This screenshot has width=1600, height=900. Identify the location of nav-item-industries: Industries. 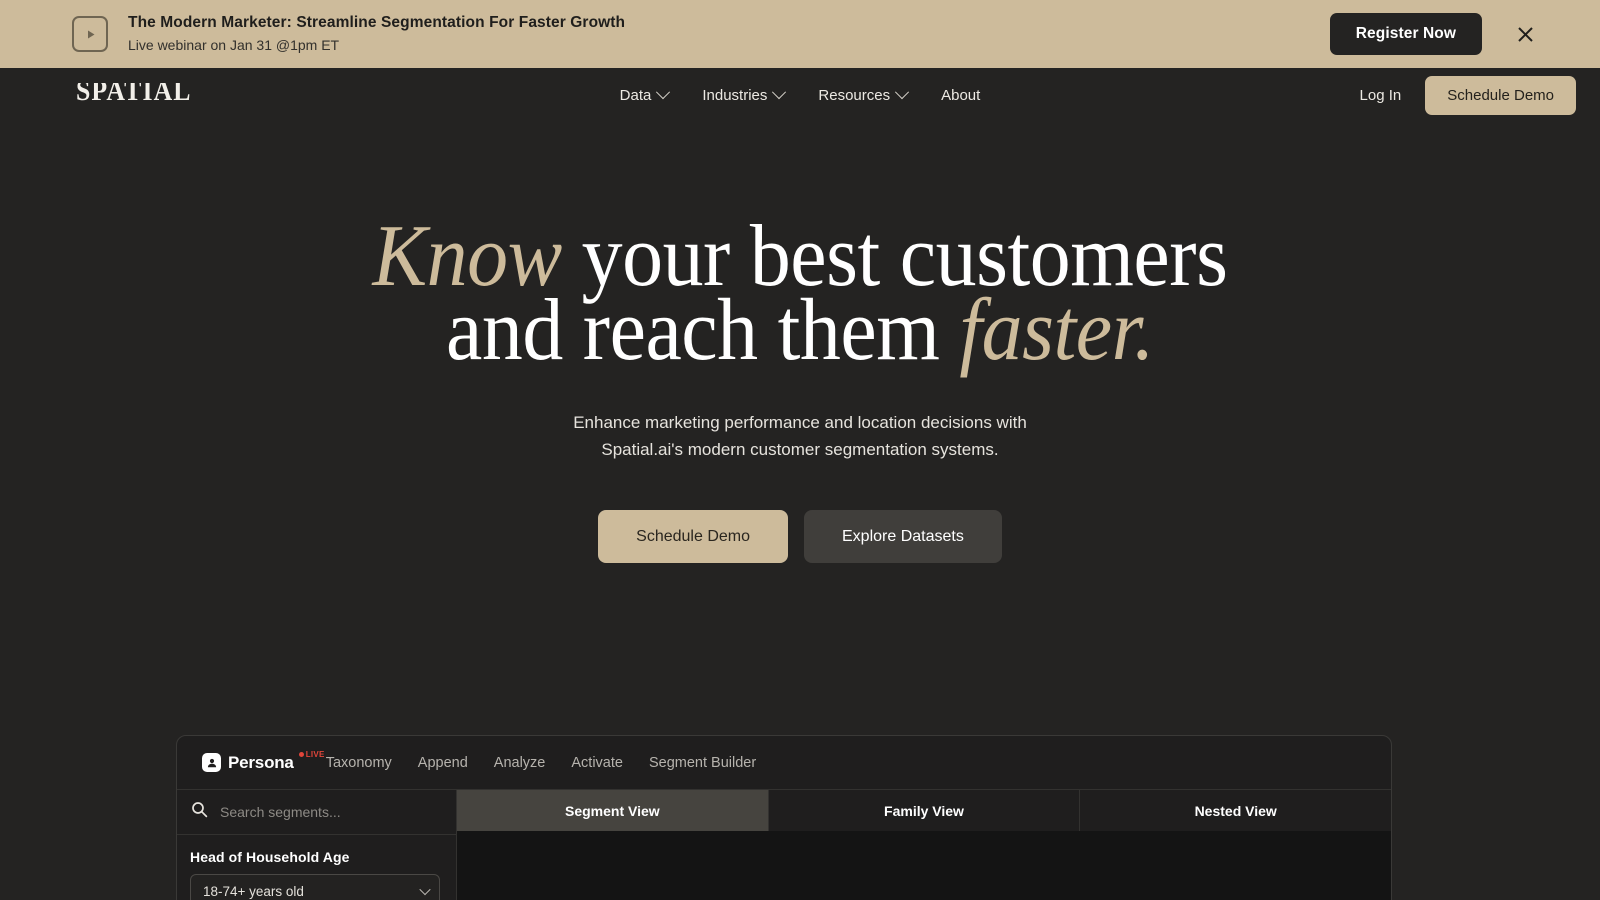
(744, 94).